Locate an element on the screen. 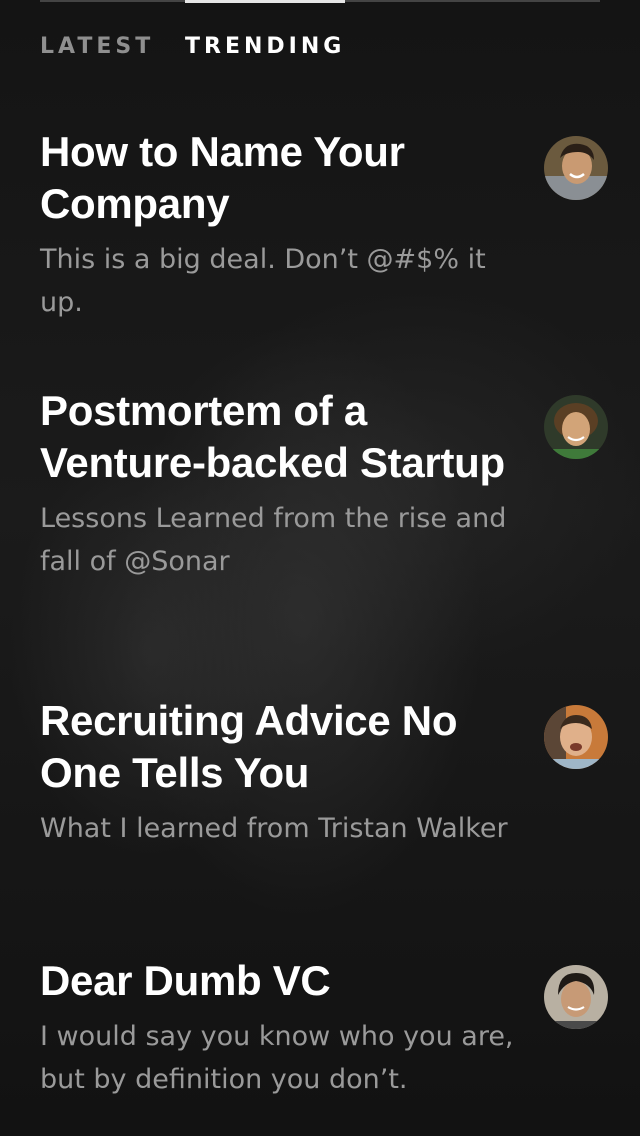  article-title: How to Name Your Company is located at coordinates (222, 177).